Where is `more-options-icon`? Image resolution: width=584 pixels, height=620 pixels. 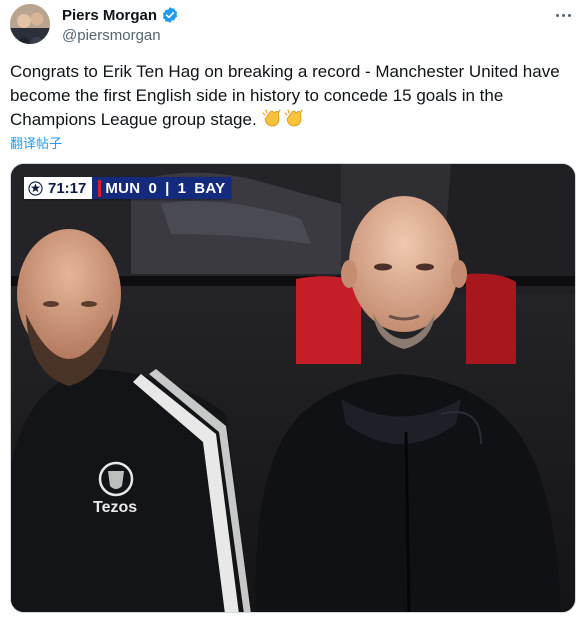 more-options-icon is located at coordinates (563, 15).